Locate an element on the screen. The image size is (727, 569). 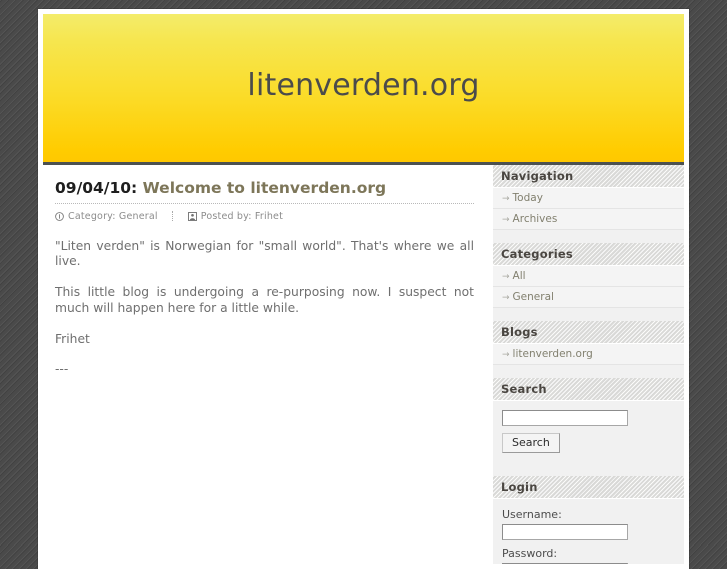
info-circle-icon is located at coordinates (59, 216).